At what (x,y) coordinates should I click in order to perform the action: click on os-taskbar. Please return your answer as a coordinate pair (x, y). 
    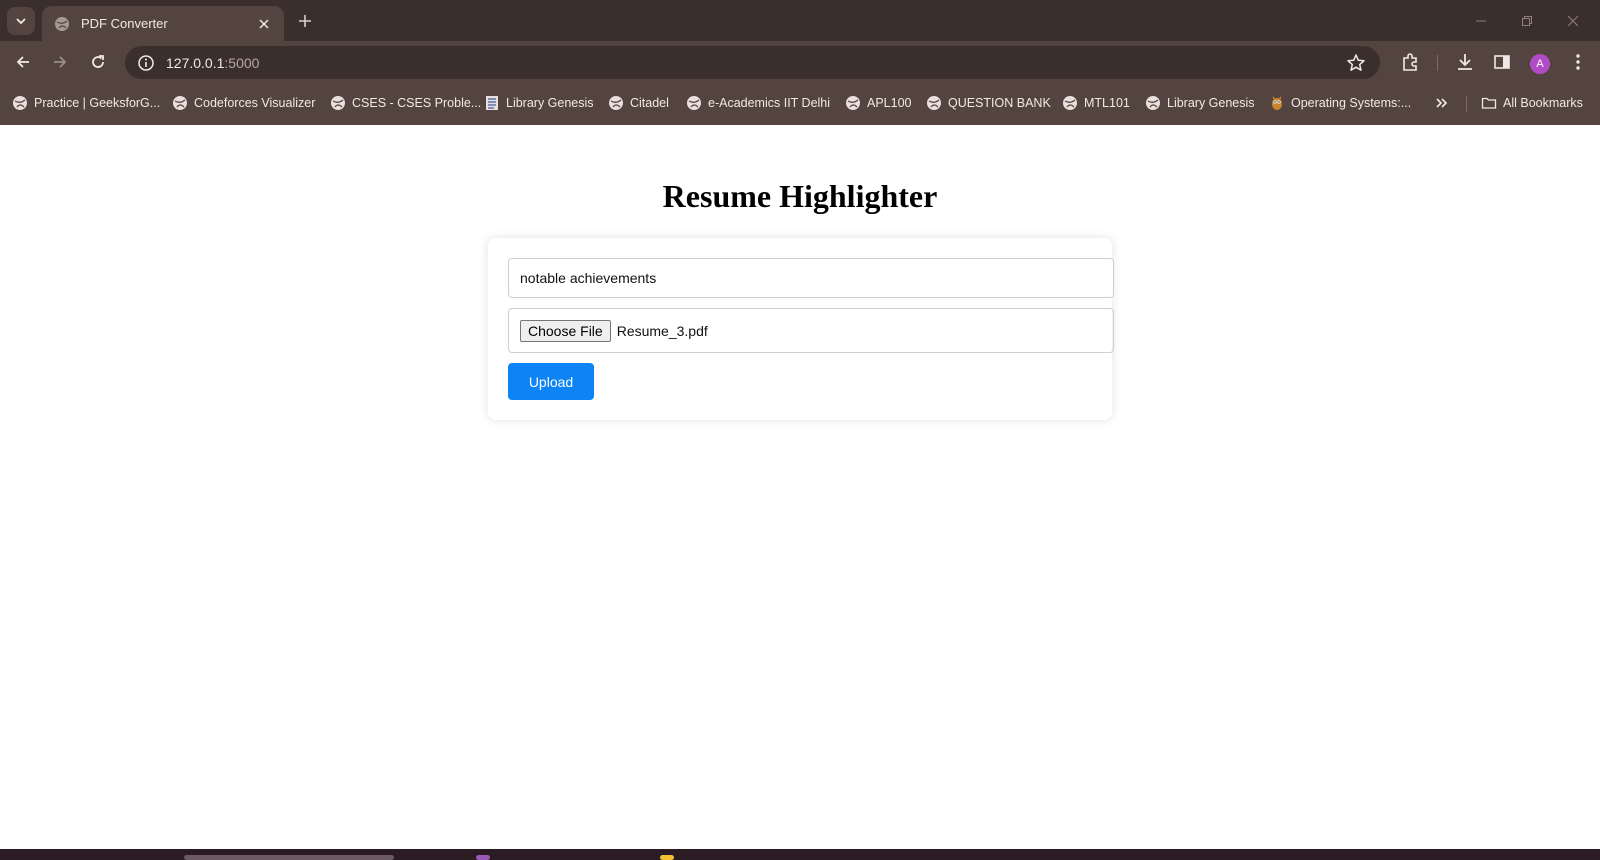
    Looking at the image, I should click on (800, 854).